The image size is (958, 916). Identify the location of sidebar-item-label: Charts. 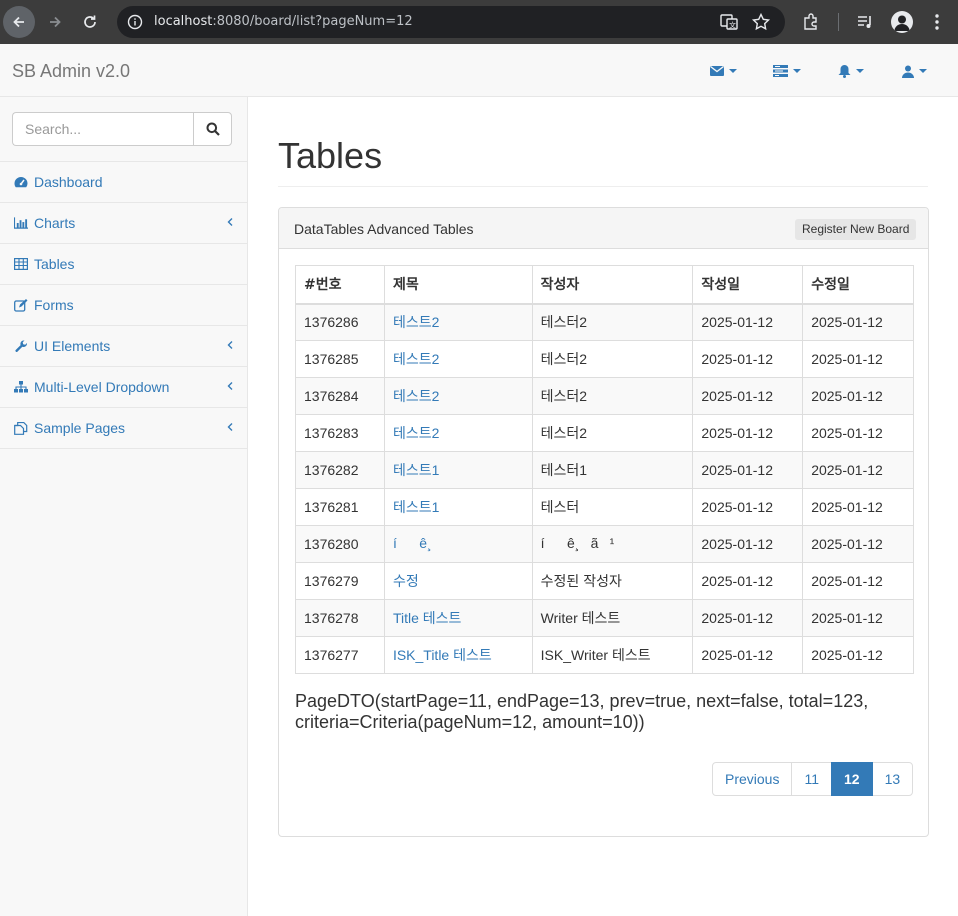
(55, 223).